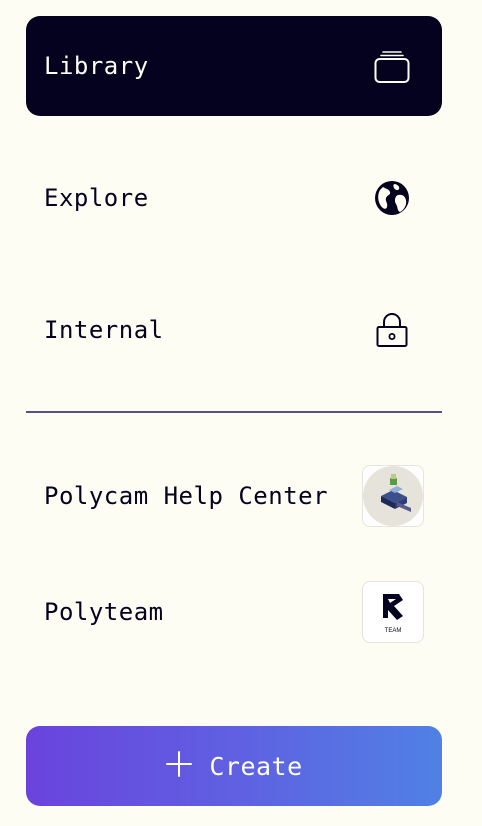 Image resolution: width=482 pixels, height=826 pixels. What do you see at coordinates (104, 612) in the screenshot?
I see `link-label: Polyteam` at bounding box center [104, 612].